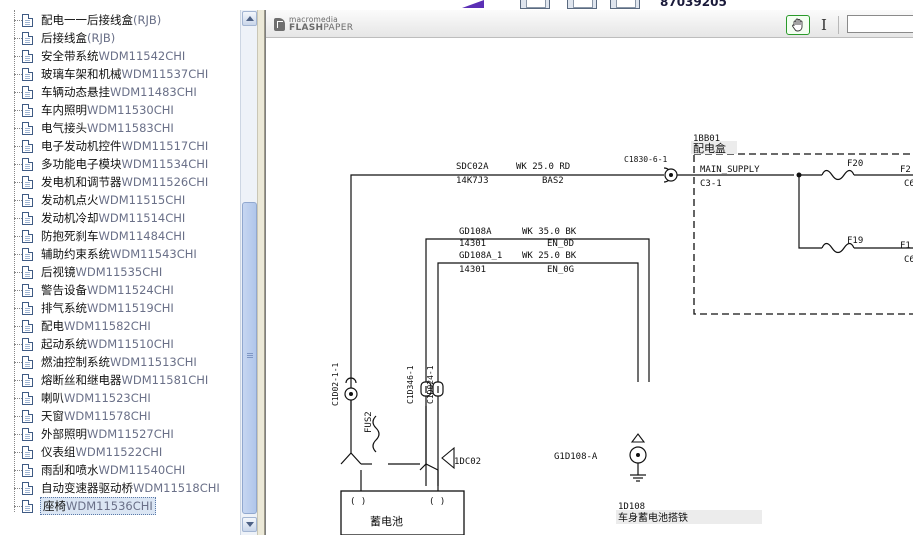  What do you see at coordinates (127, 56) in the screenshot?
I see `tree-item: 安全带系统WDM11542CHI` at bounding box center [127, 56].